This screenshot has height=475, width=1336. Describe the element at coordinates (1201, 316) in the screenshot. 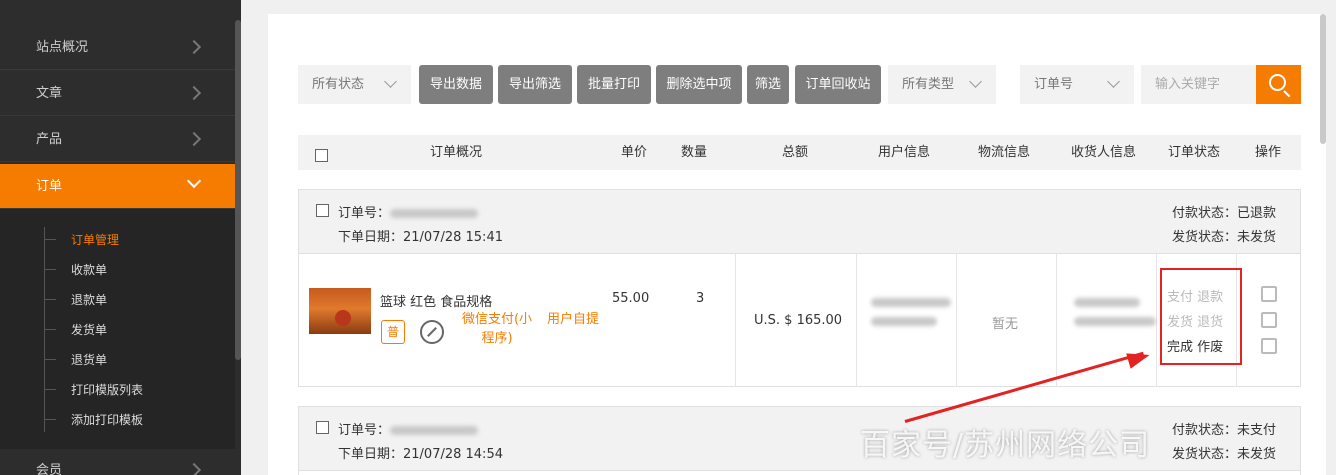

I see `highlight-box` at that location.